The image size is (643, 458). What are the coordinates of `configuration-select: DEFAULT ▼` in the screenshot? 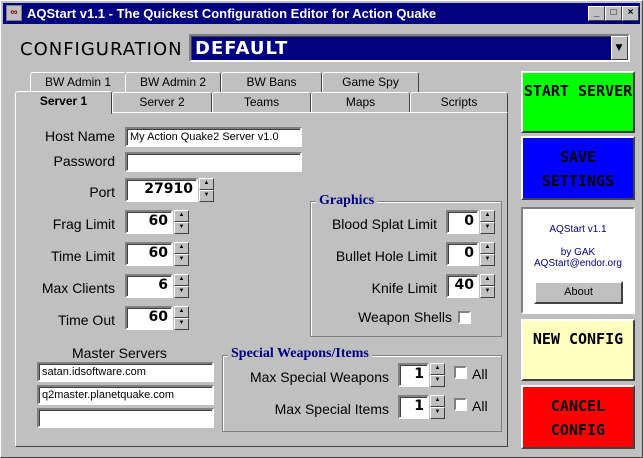 It's located at (409, 48).